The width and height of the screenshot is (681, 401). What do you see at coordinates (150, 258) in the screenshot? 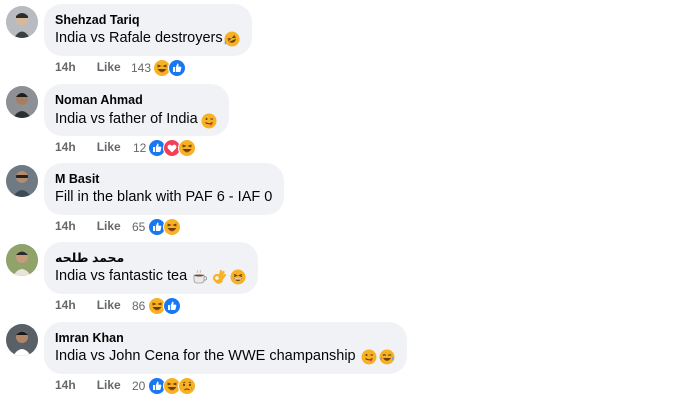
I see `comment-author: محمد طلحه` at bounding box center [150, 258].